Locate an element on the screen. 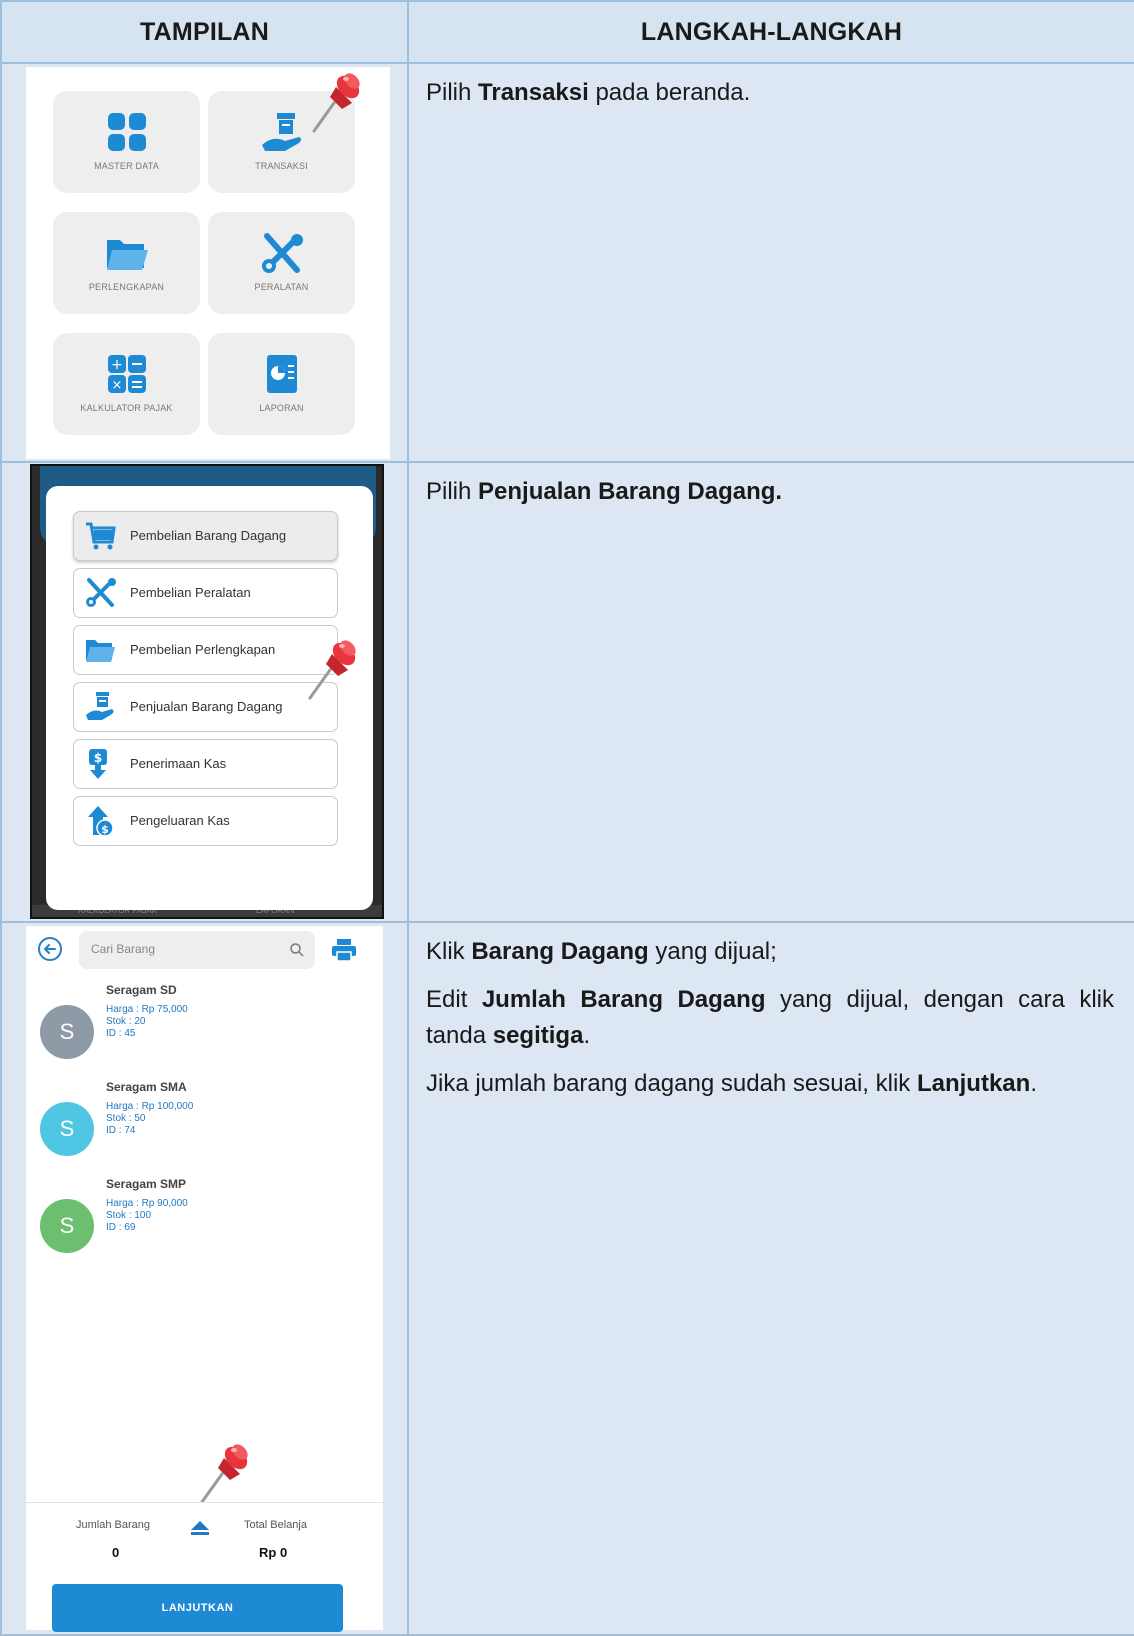  product-id: ID : 74 is located at coordinates (121, 1130).